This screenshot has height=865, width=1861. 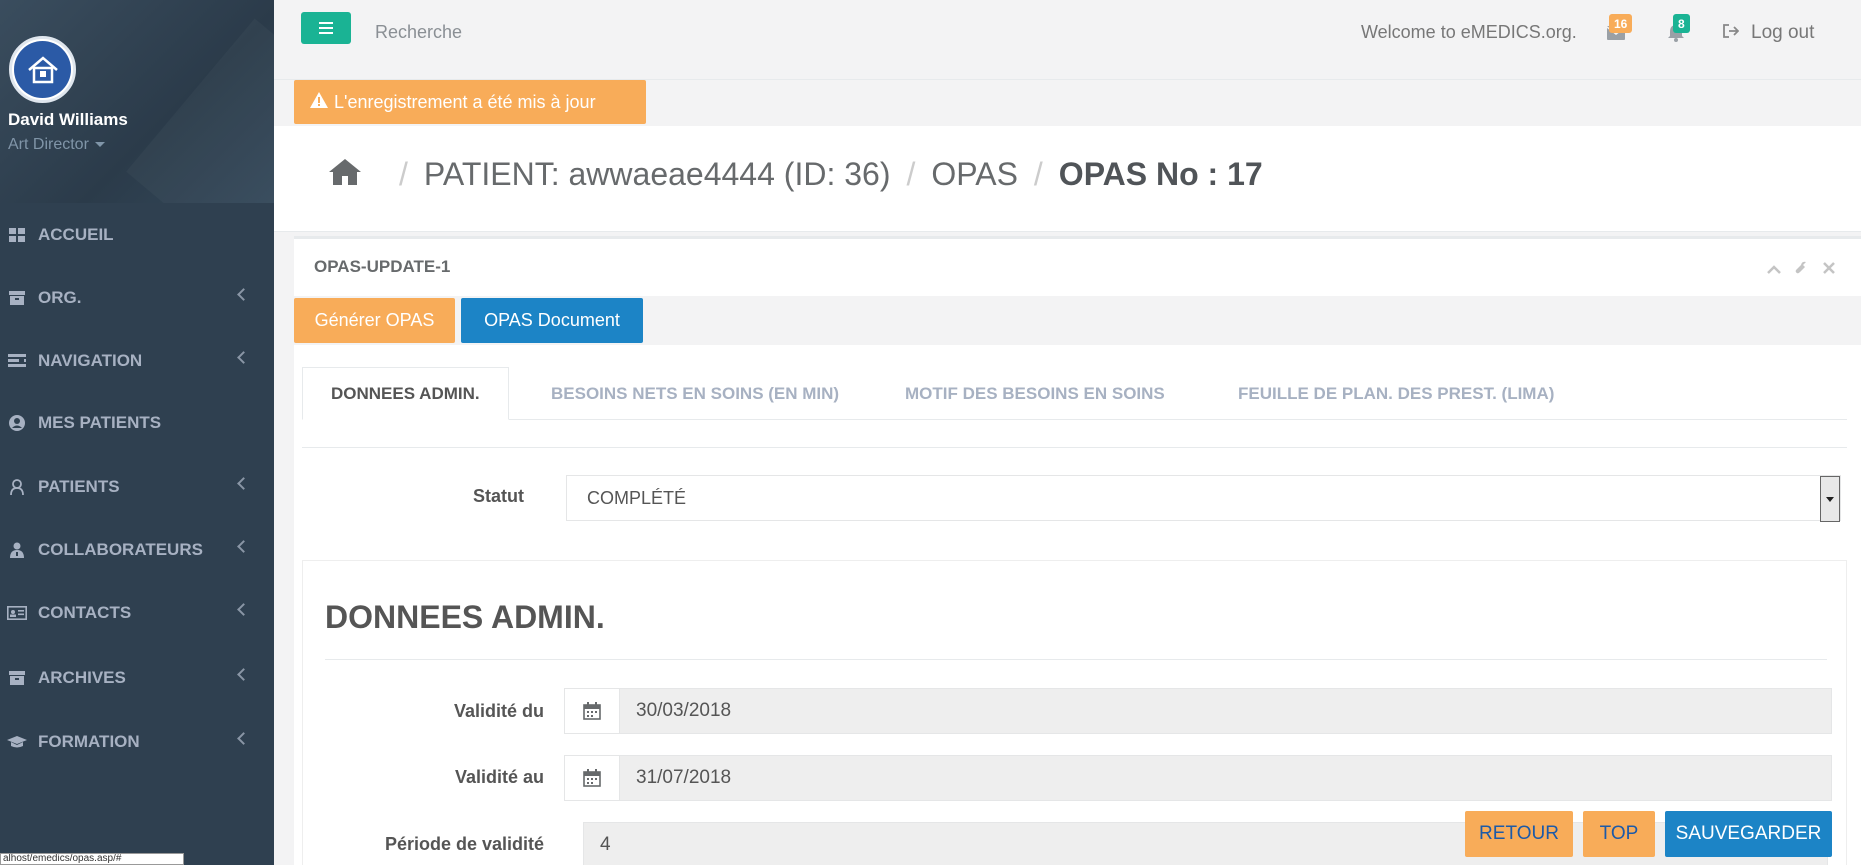 What do you see at coordinates (1774, 270) in the screenshot?
I see `chevron-up-icon` at bounding box center [1774, 270].